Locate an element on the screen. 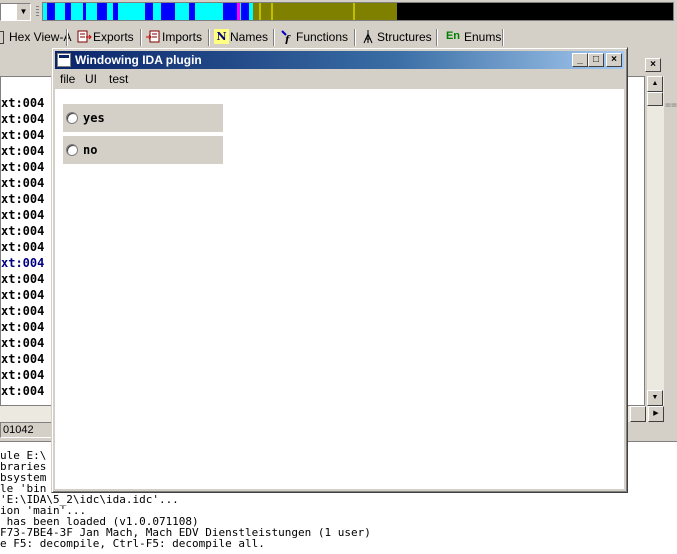  tab-hex-view: Hex View-A is located at coordinates (35, 37).